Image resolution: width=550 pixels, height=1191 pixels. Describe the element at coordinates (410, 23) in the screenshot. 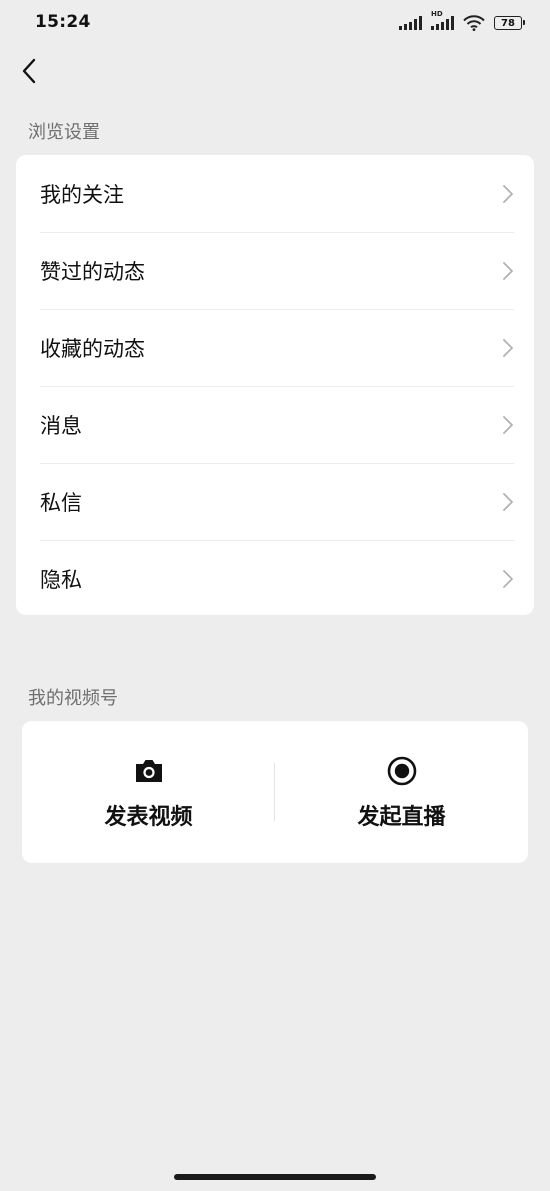

I see `signal-icon` at that location.